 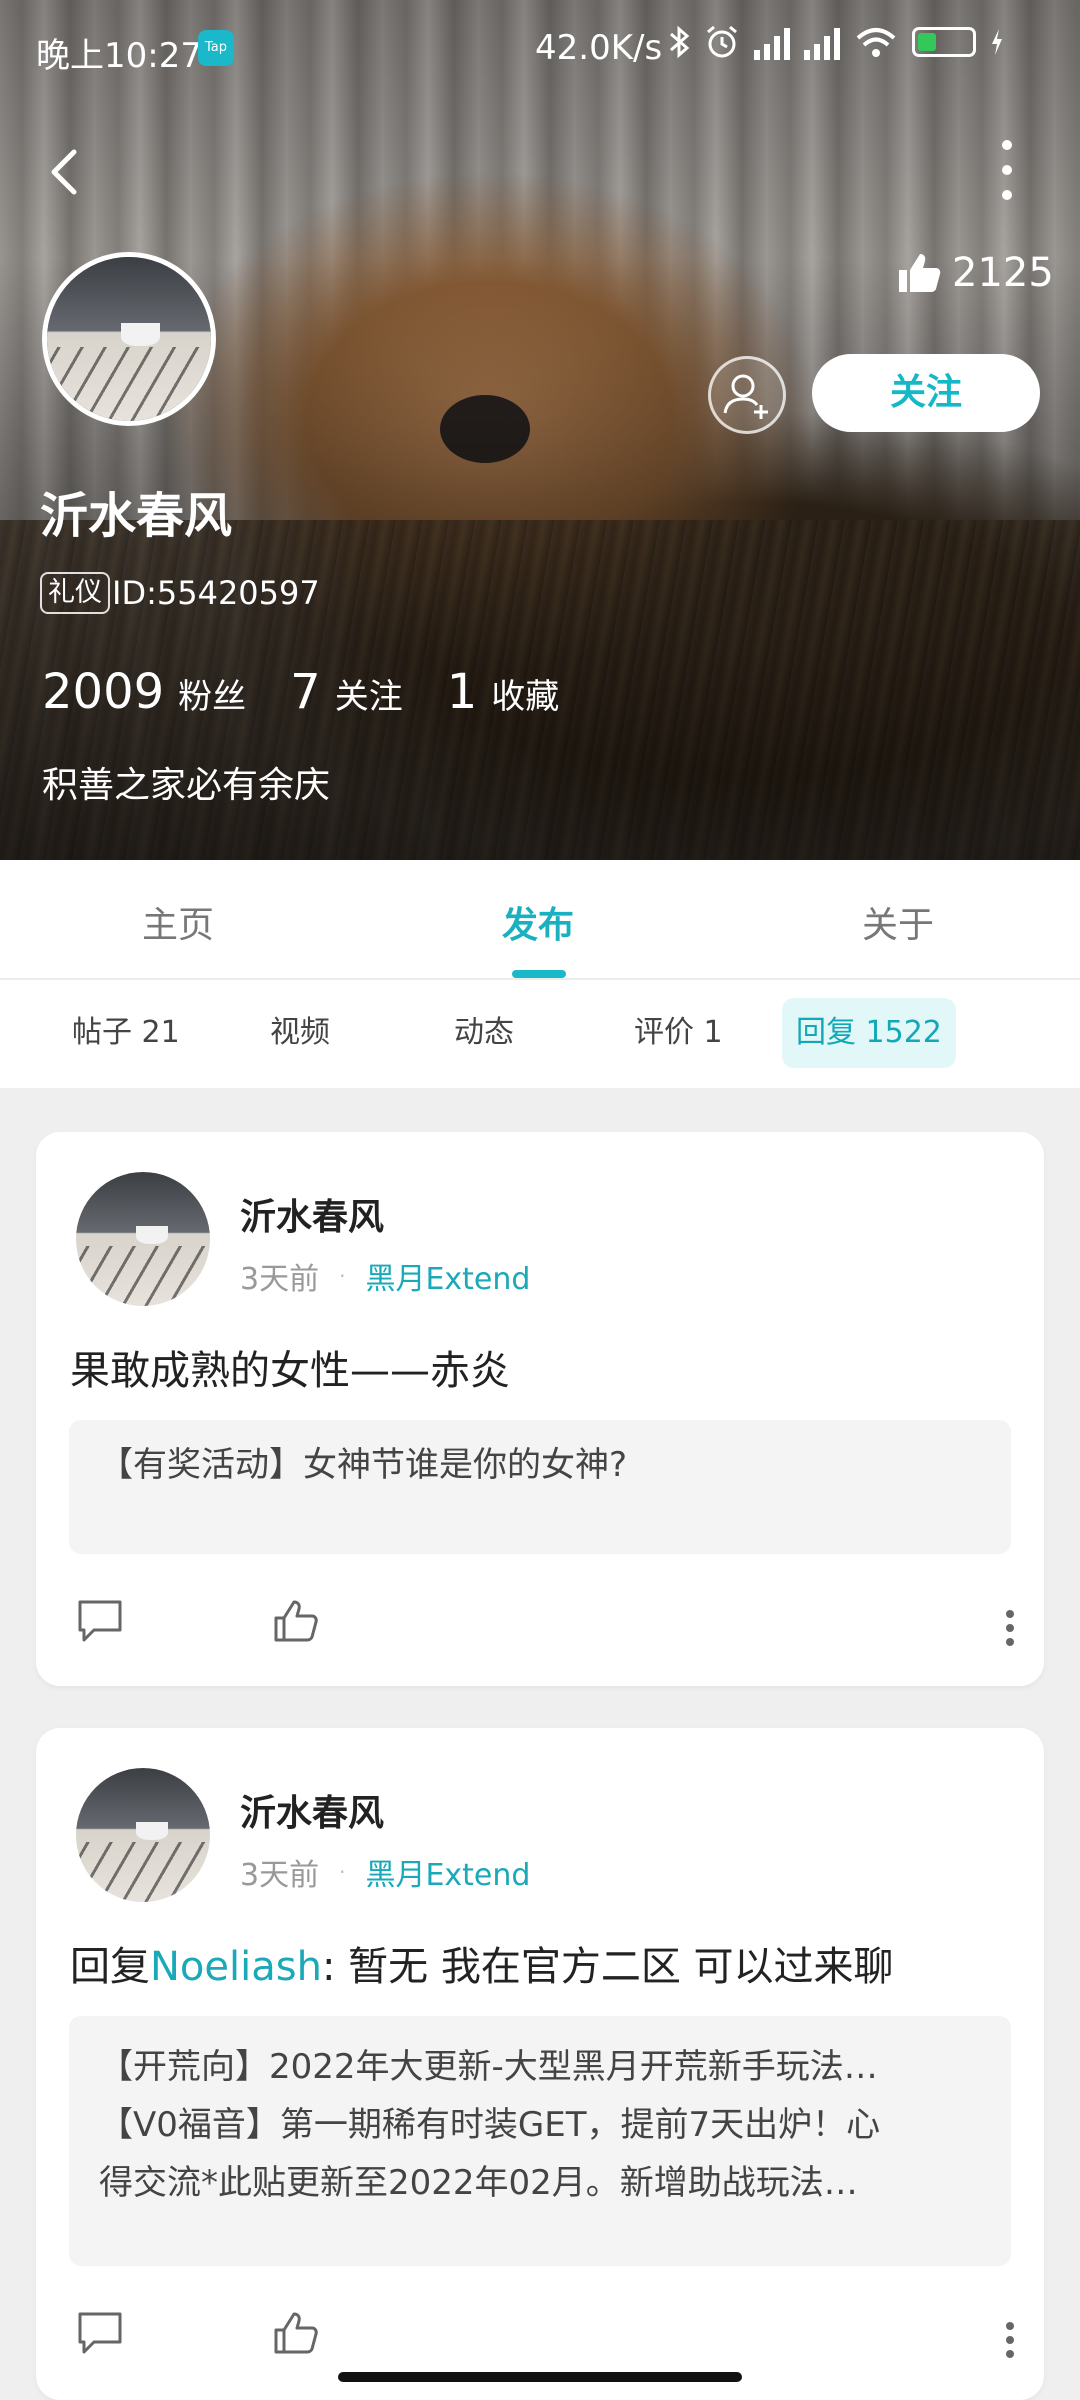 I want to click on avatar-image, so click(x=129, y=339).